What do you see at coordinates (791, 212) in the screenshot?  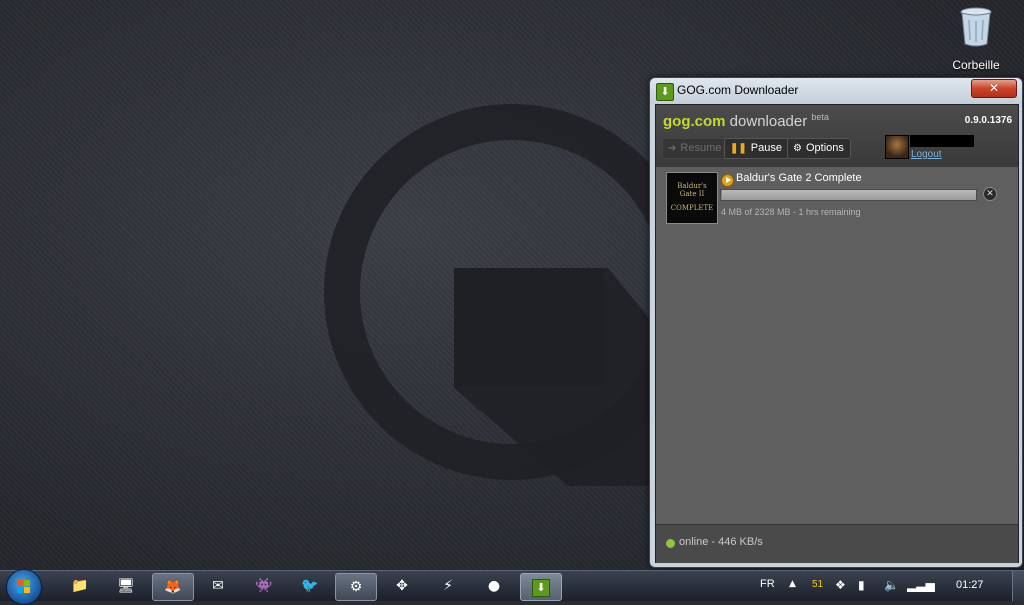 I see `download-info: 4 MB of 2328 MB - 1 hrs remaining` at bounding box center [791, 212].